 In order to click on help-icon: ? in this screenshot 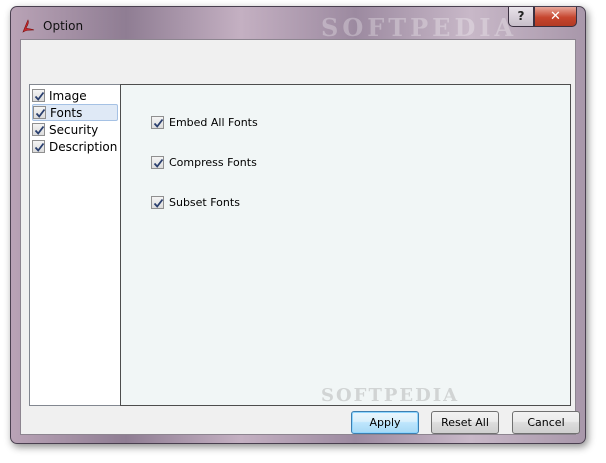, I will do `click(521, 16)`.